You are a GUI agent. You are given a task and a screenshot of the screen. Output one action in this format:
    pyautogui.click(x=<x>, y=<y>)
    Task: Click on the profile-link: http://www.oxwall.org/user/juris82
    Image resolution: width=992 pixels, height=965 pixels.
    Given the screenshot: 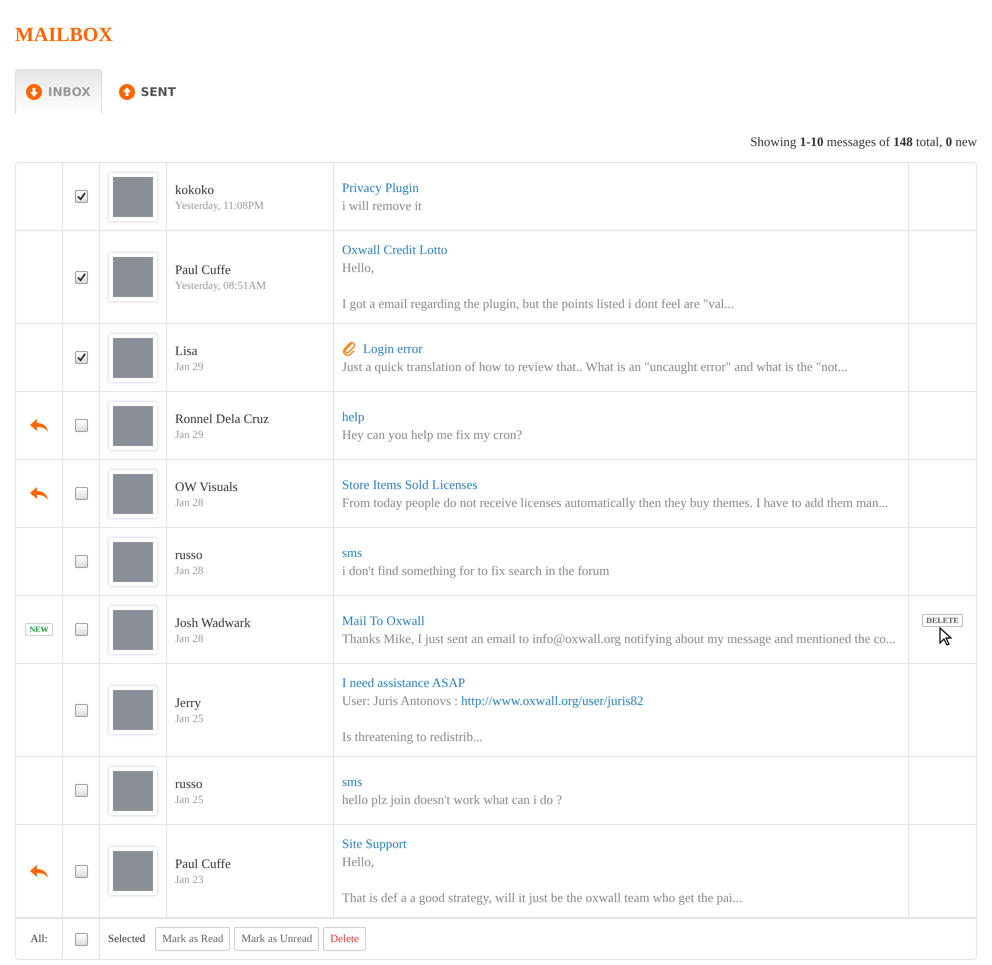 What is the action you would take?
    pyautogui.click(x=552, y=700)
    